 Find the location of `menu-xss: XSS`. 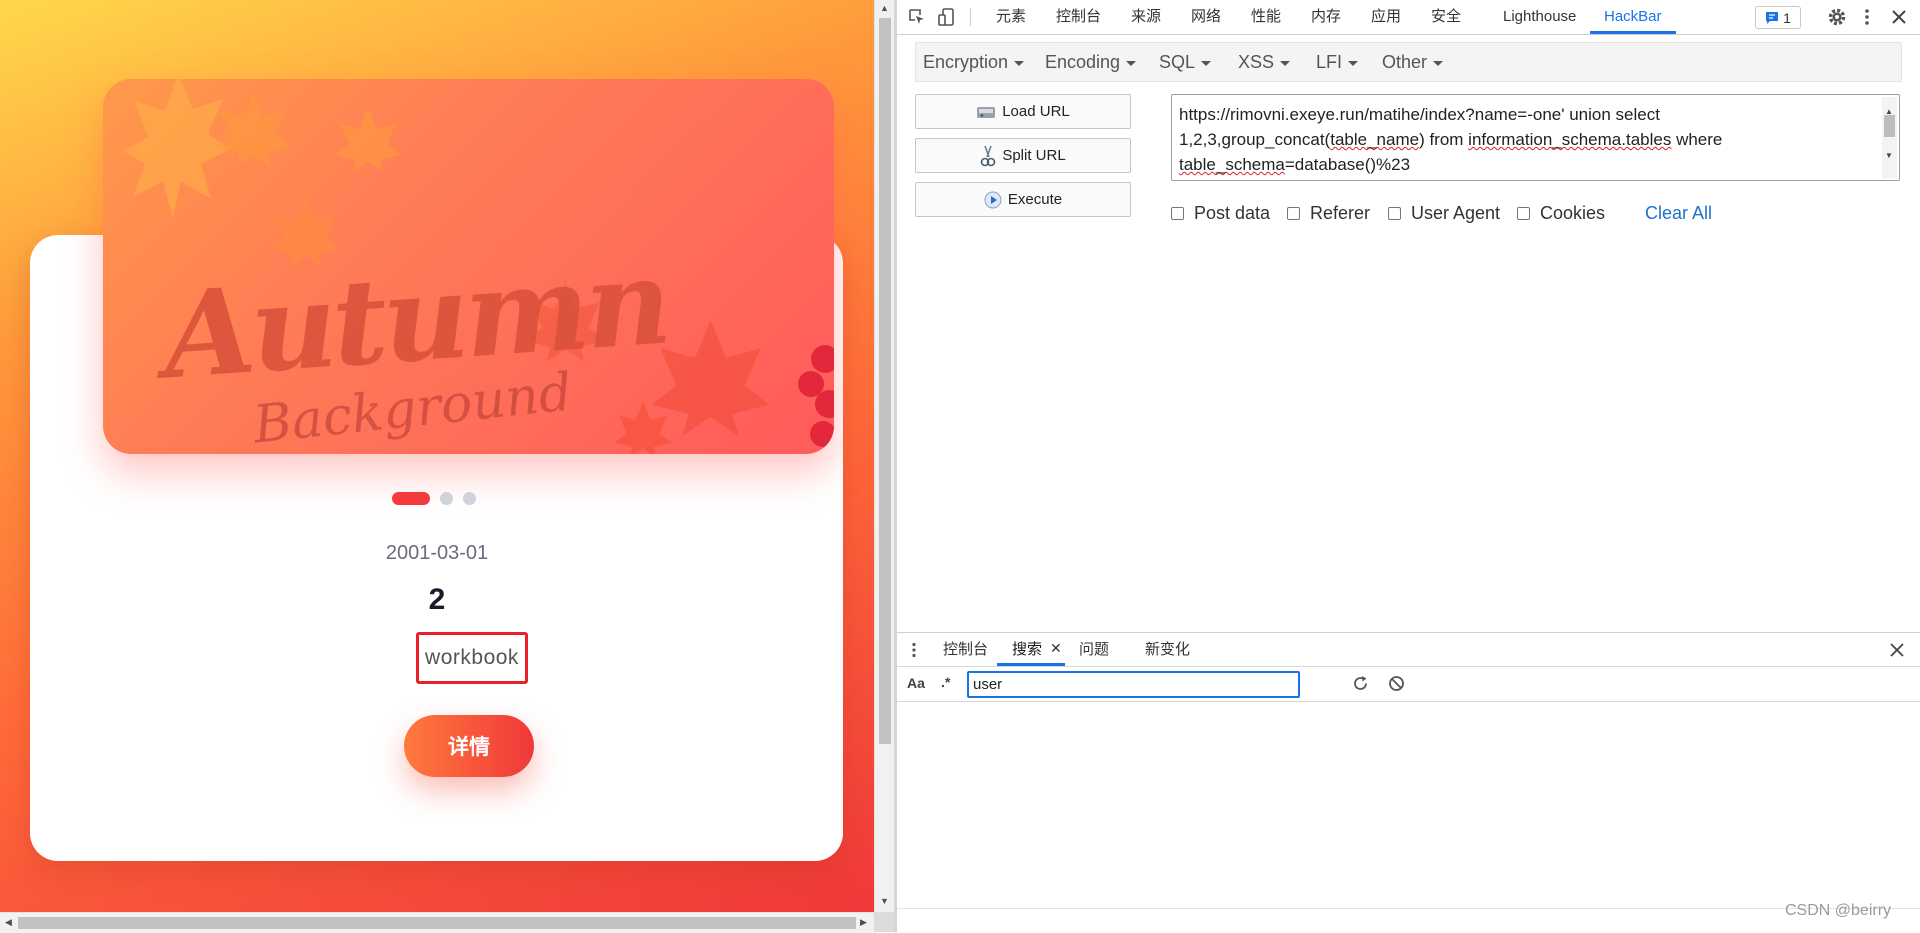

menu-xss: XSS is located at coordinates (1264, 62).